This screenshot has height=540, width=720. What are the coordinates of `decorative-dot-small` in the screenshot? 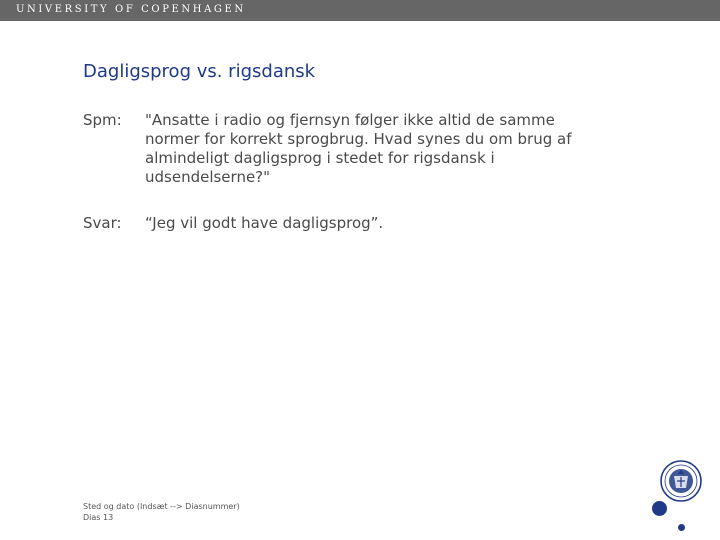 It's located at (681, 527).